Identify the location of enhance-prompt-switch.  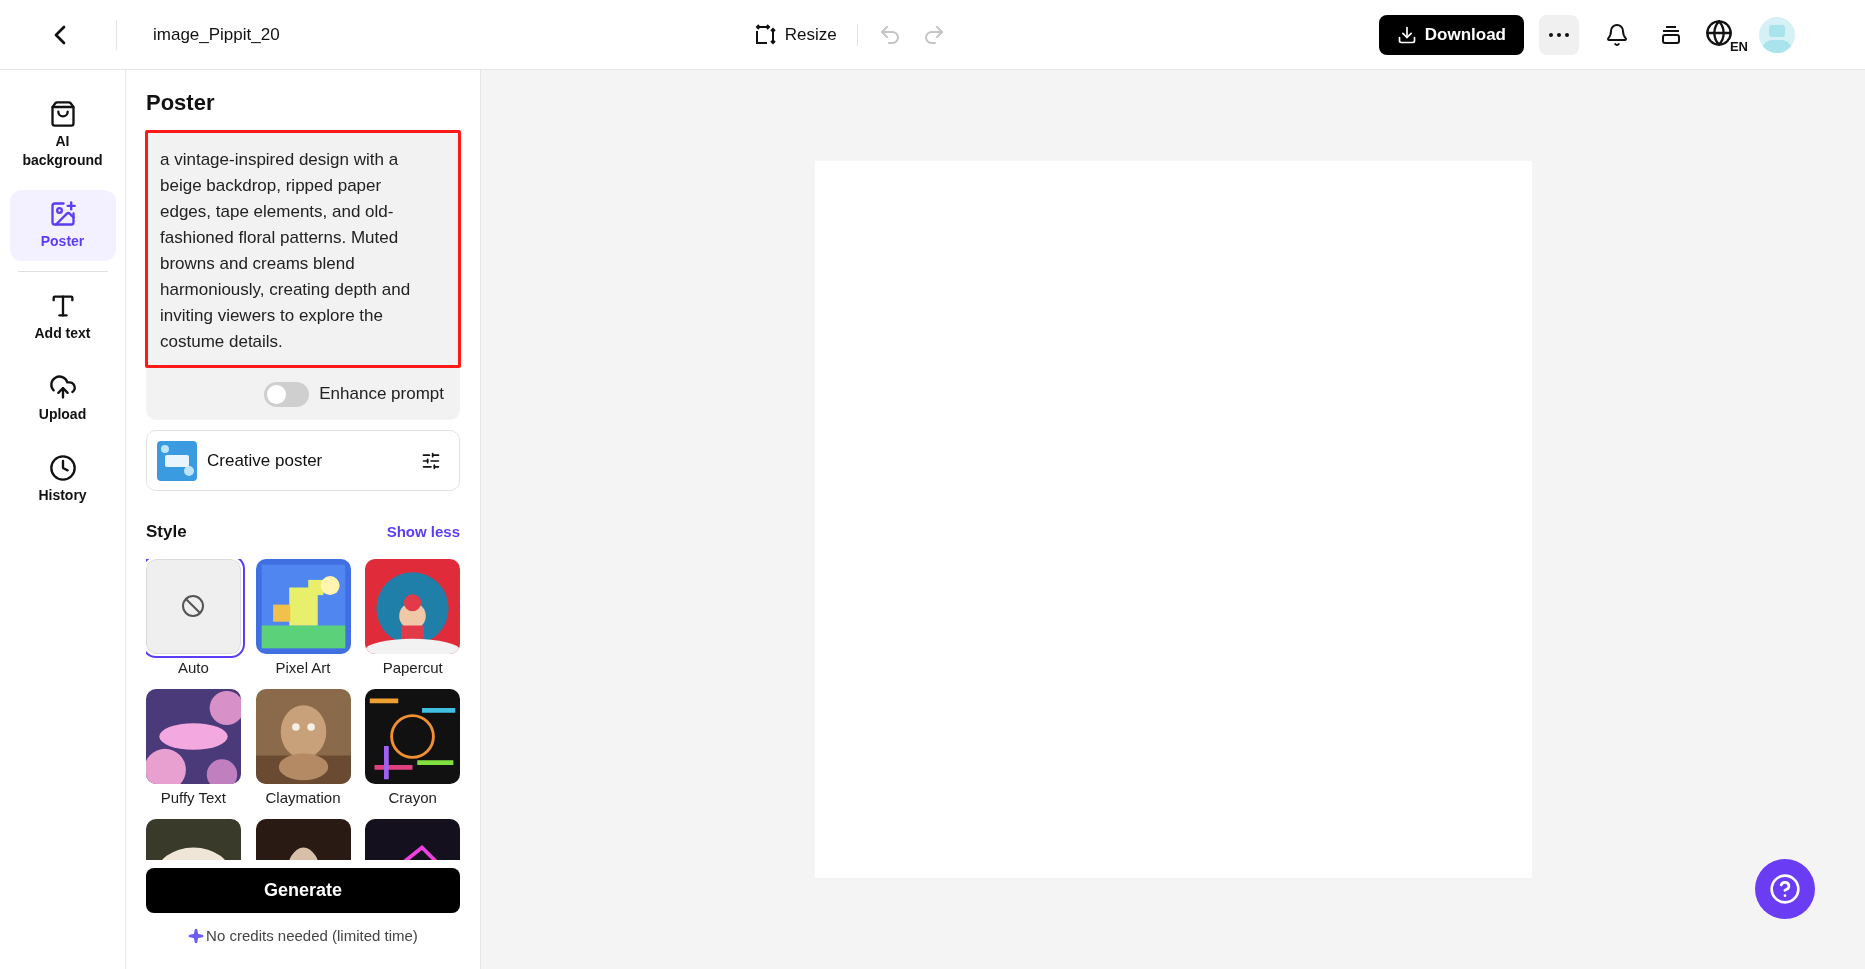
(287, 394).